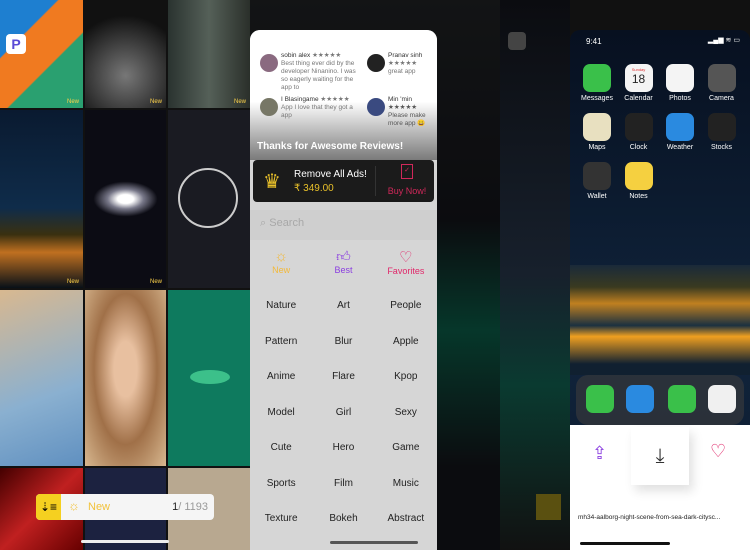 The height and width of the screenshot is (550, 750). I want to click on camera-app-icon: Camera, so click(722, 83).